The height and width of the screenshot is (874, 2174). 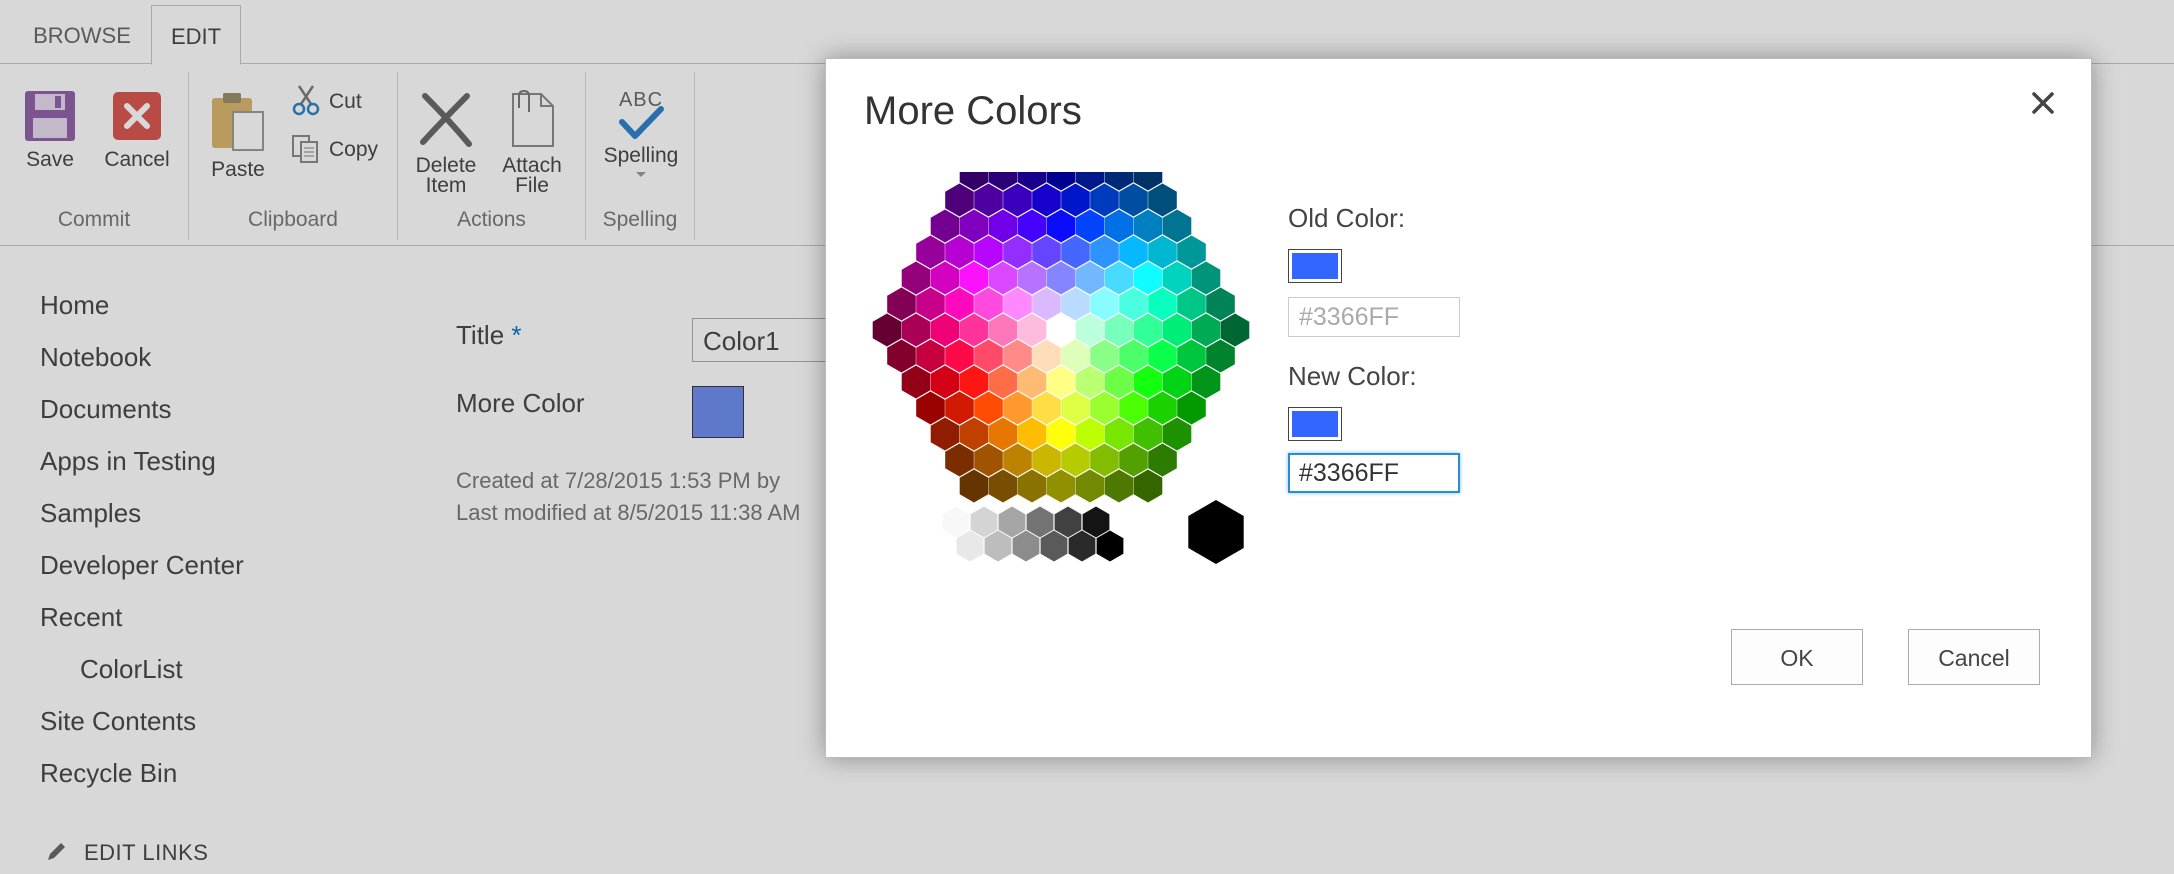 I want to click on dialog-cancel-button: Cancel, so click(x=1974, y=657).